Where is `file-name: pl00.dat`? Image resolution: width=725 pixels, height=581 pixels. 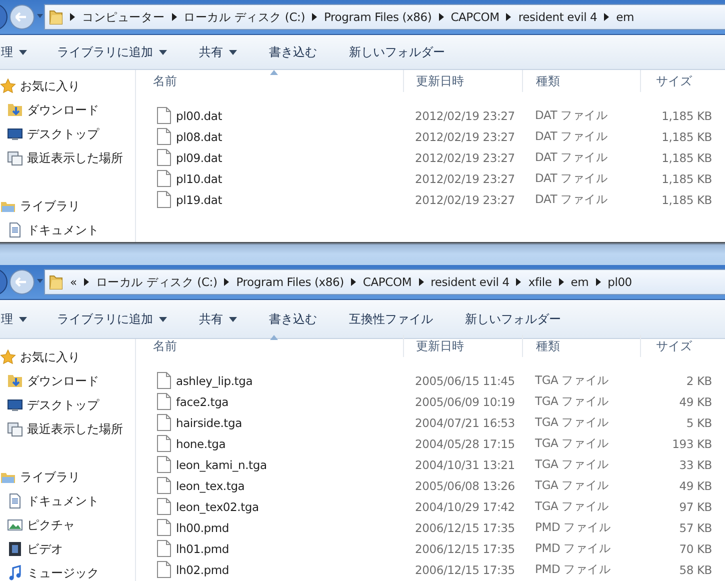 file-name: pl00.dat is located at coordinates (199, 115).